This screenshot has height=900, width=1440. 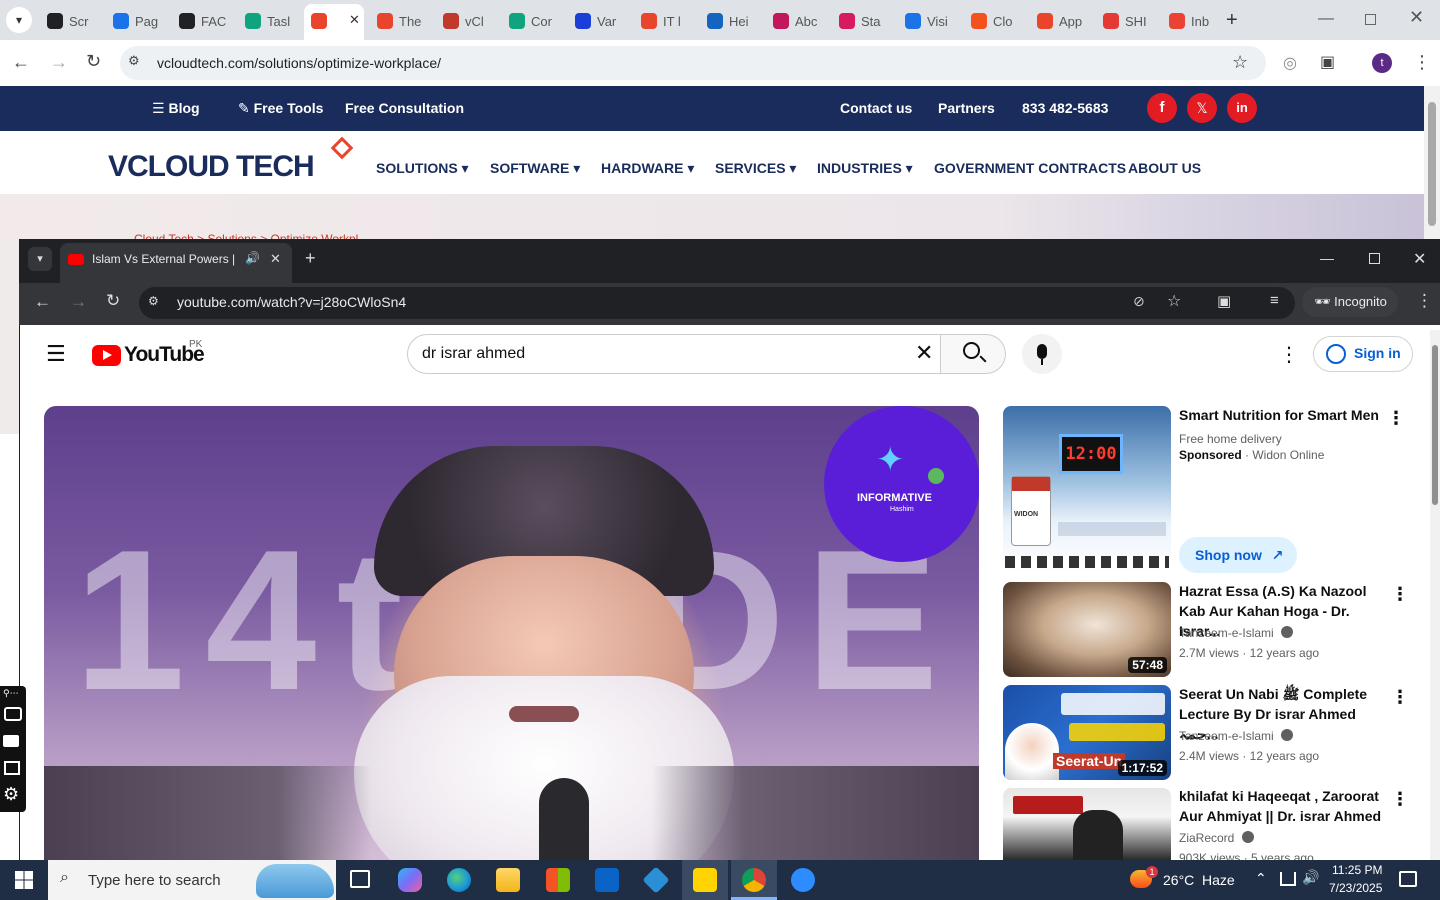 I want to click on shop-now-button: Shop now ↗, so click(x=1238, y=555).